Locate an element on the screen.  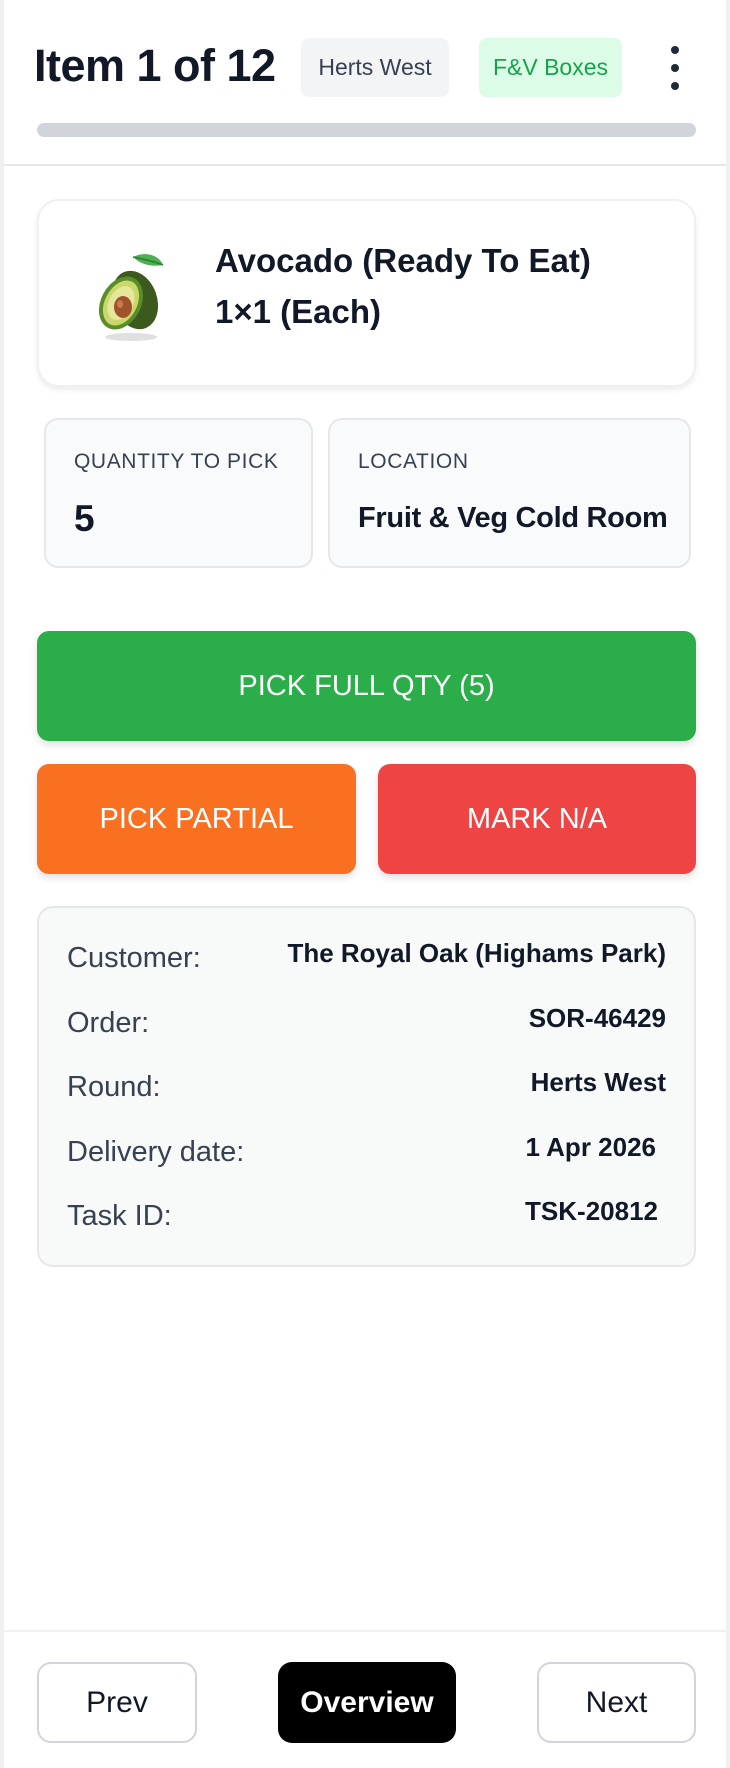
detail-row-task-id: Task ID: TSK-20812 is located at coordinates (366, 1218).